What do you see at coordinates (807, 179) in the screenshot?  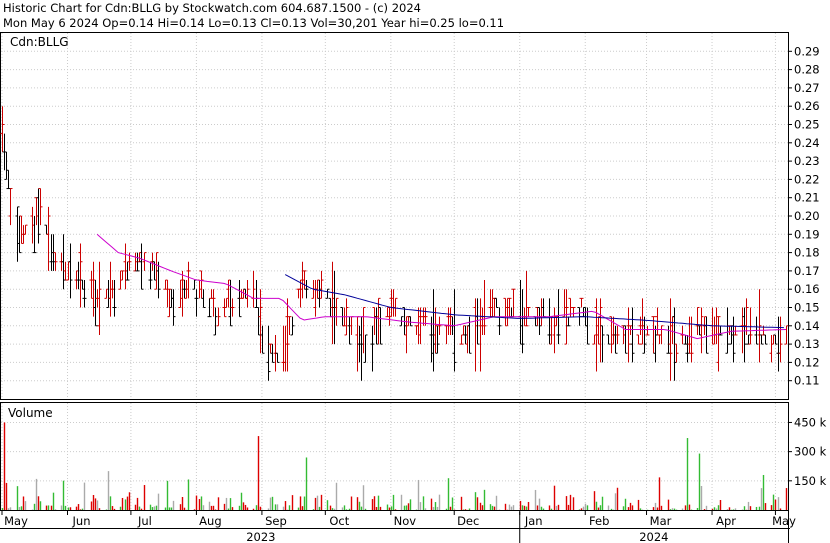 I see `price-tick-label: 0.22` at bounding box center [807, 179].